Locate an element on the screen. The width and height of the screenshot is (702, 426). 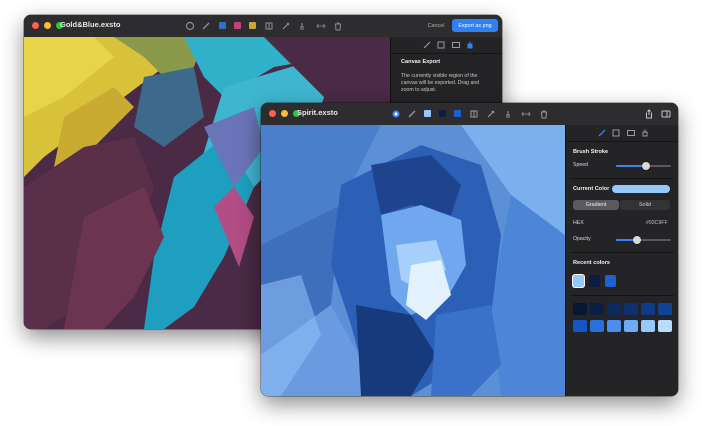
gradient-tool-icon-front is located at coordinates (473, 113).